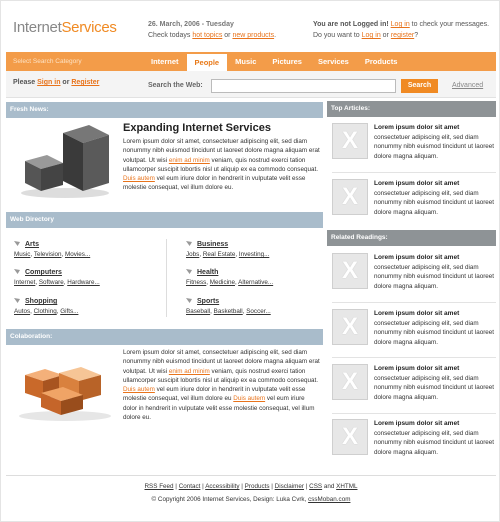  Describe the element at coordinates (46, 301) in the screenshot. I see `dir-shopping-title: Shopping` at that location.